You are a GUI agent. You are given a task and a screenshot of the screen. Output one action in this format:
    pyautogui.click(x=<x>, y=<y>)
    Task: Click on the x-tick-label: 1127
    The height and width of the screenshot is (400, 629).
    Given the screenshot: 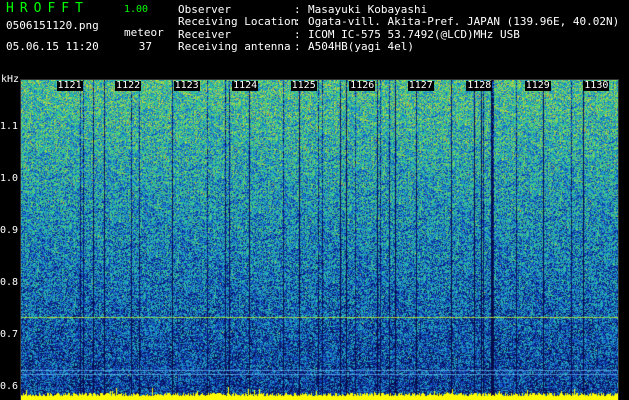 What is the action you would take?
    pyautogui.click(x=420, y=85)
    